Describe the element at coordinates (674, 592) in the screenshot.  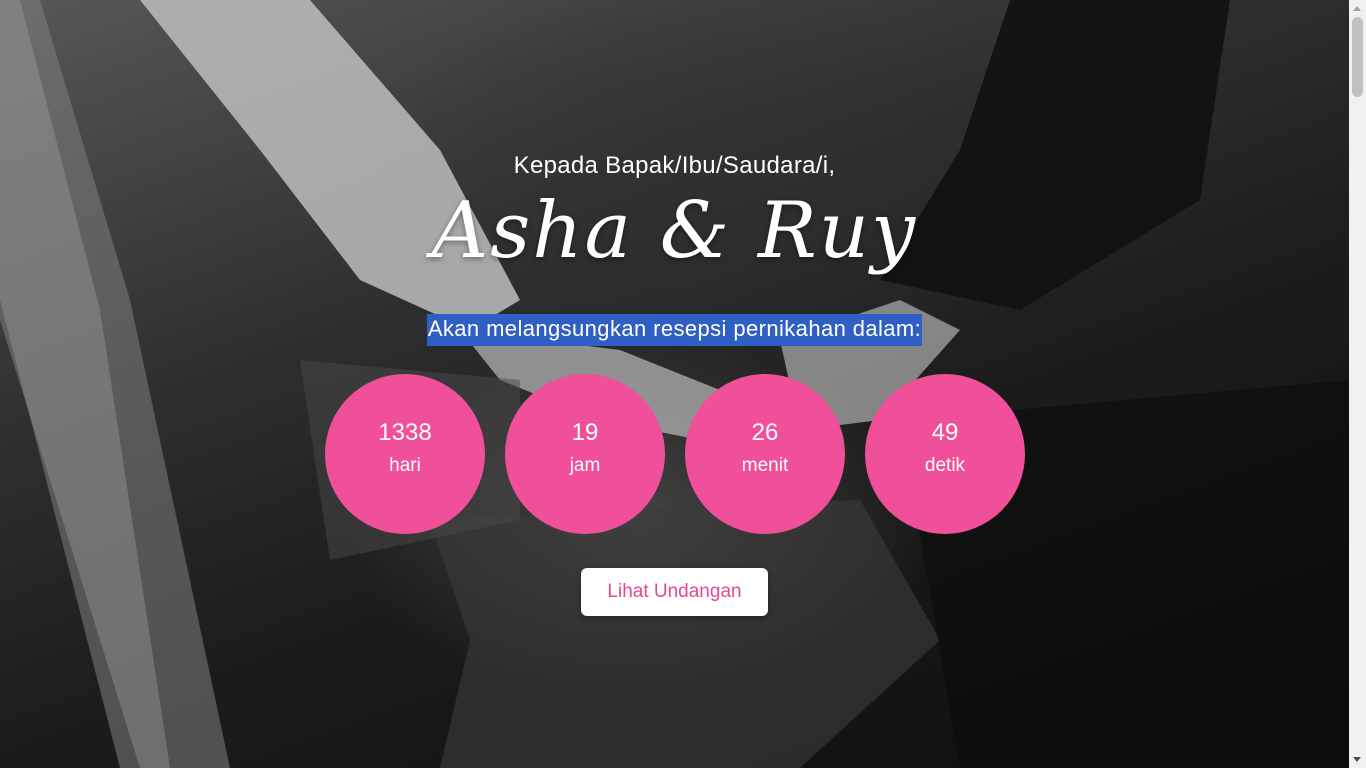
I see `view-invitation-button: Lihat Undangan` at that location.